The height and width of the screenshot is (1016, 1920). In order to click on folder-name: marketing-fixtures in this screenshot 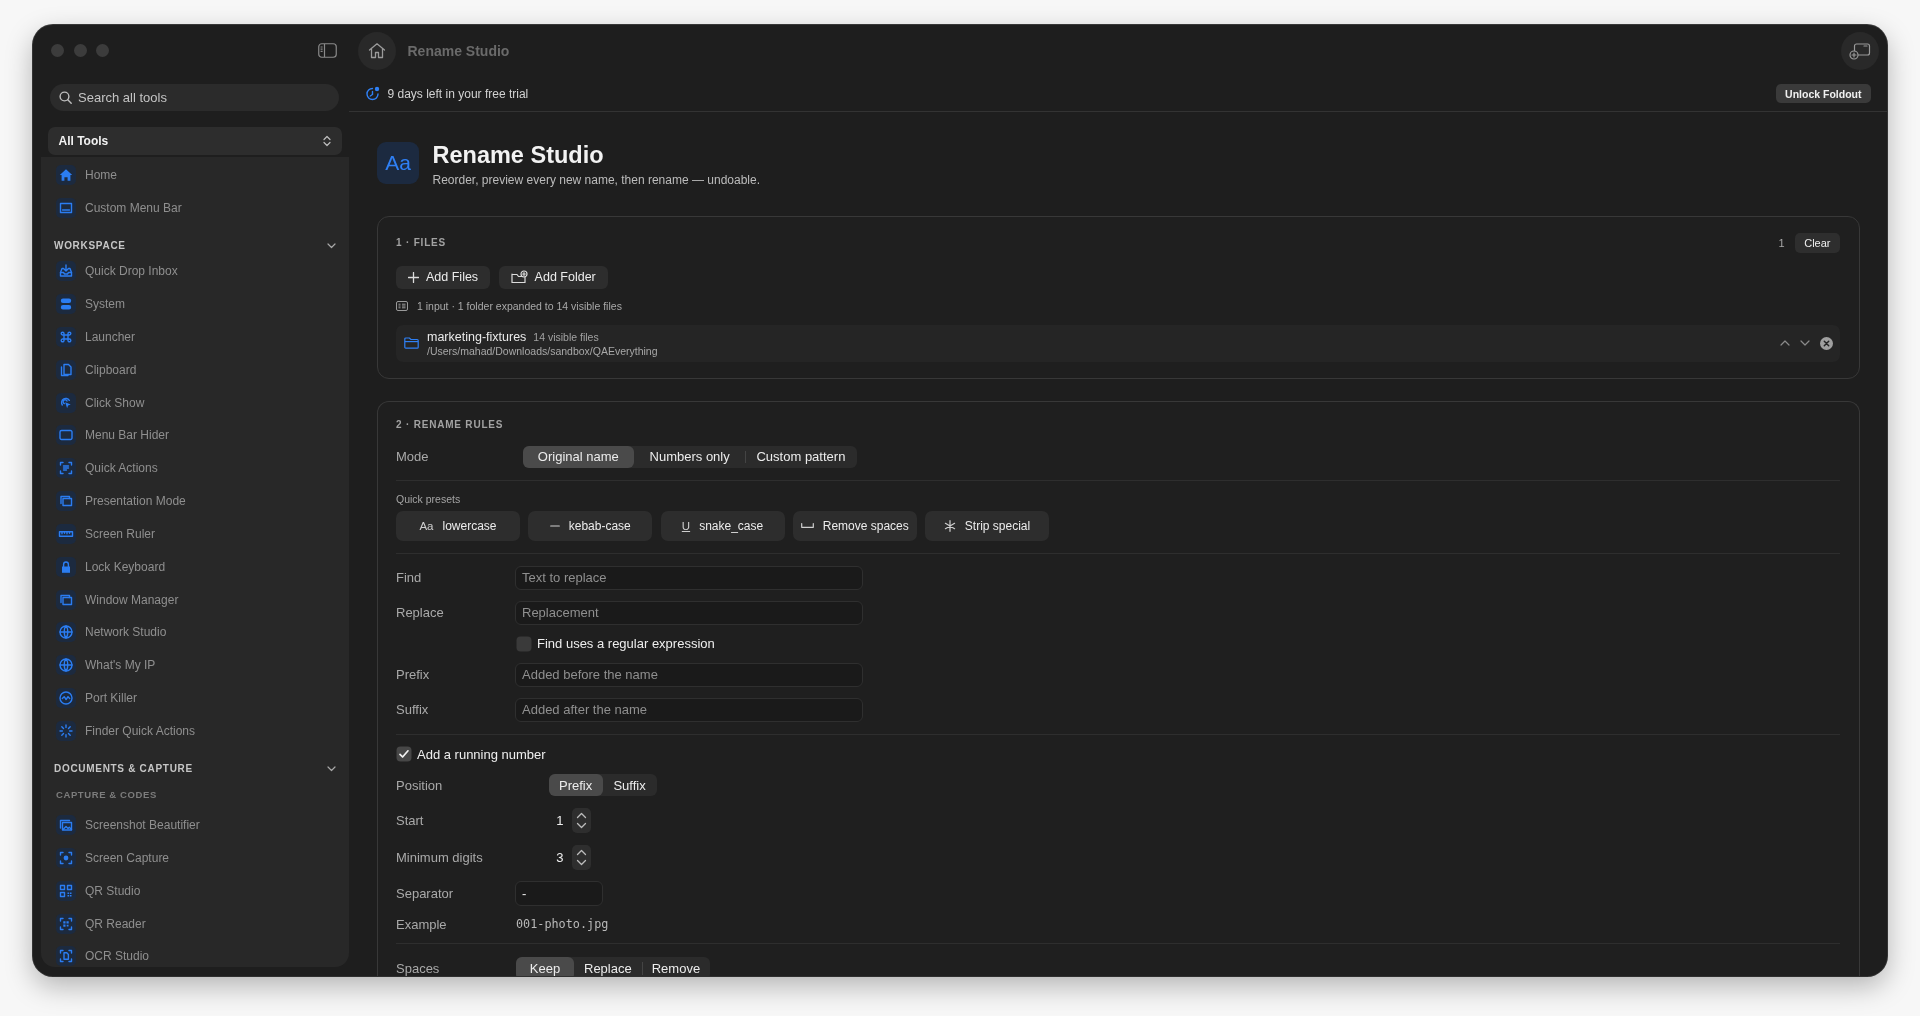, I will do `click(477, 336)`.